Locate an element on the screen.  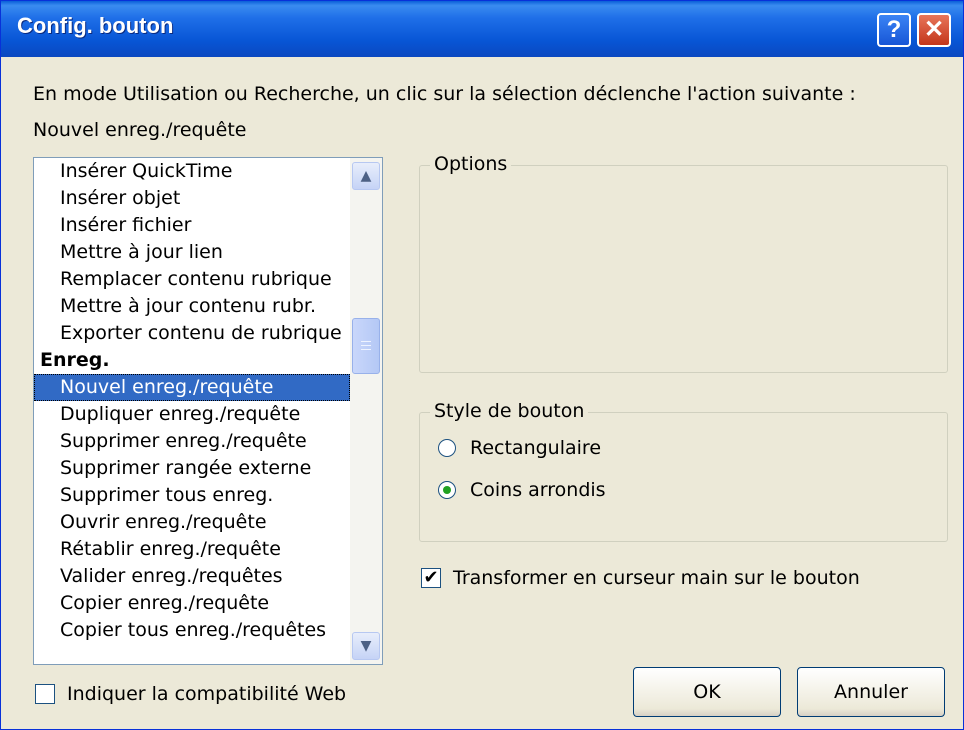
checkbox-empty-icon is located at coordinates (45, 694).